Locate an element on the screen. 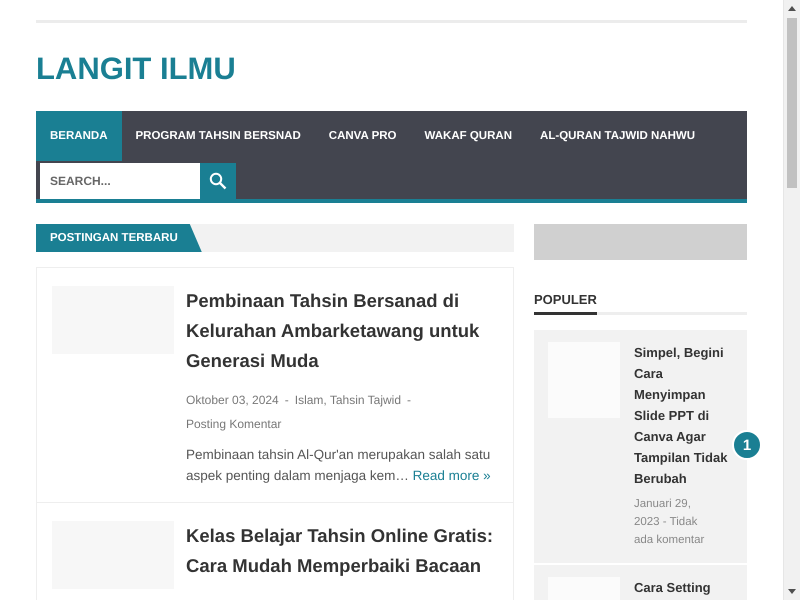 The height and width of the screenshot is (600, 800). nav-tab: PROGRAM TAHSIN BERSNAD is located at coordinates (218, 136).